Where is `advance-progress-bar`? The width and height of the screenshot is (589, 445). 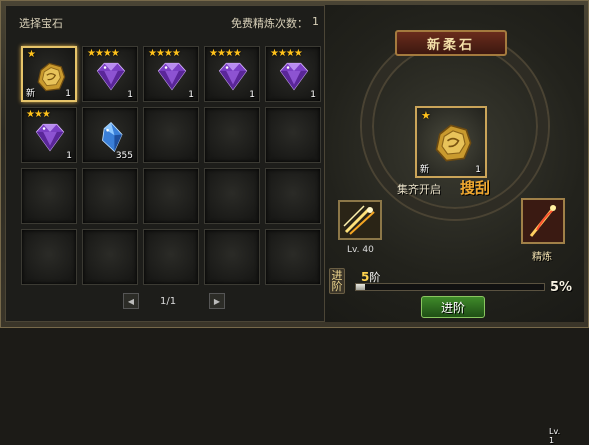
advance-progress-bar is located at coordinates (450, 287).